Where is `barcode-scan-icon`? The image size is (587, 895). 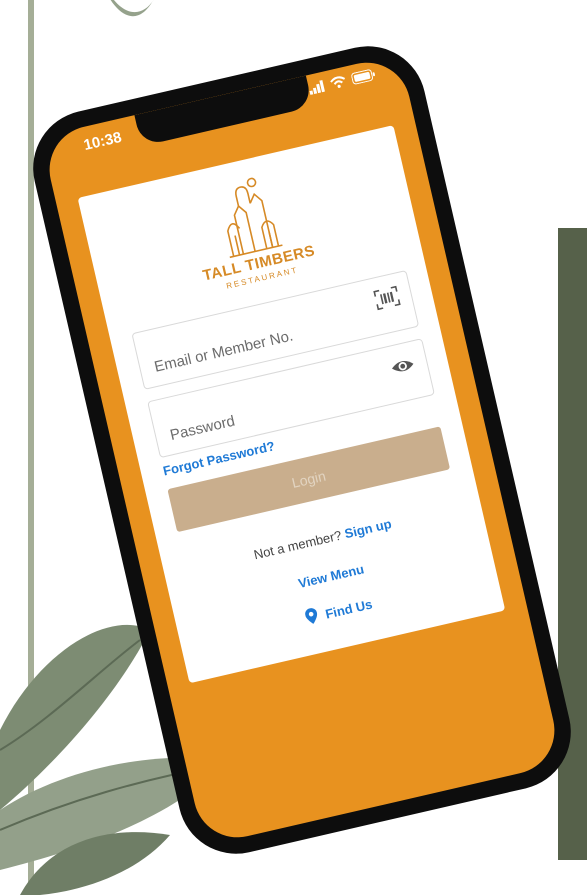 barcode-scan-icon is located at coordinates (387, 298).